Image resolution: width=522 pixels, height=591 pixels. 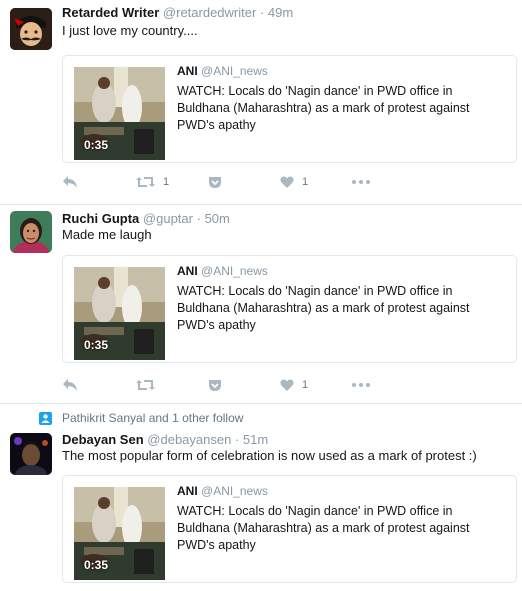 What do you see at coordinates (45, 418) in the screenshot?
I see `follow-context-icon` at bounding box center [45, 418].